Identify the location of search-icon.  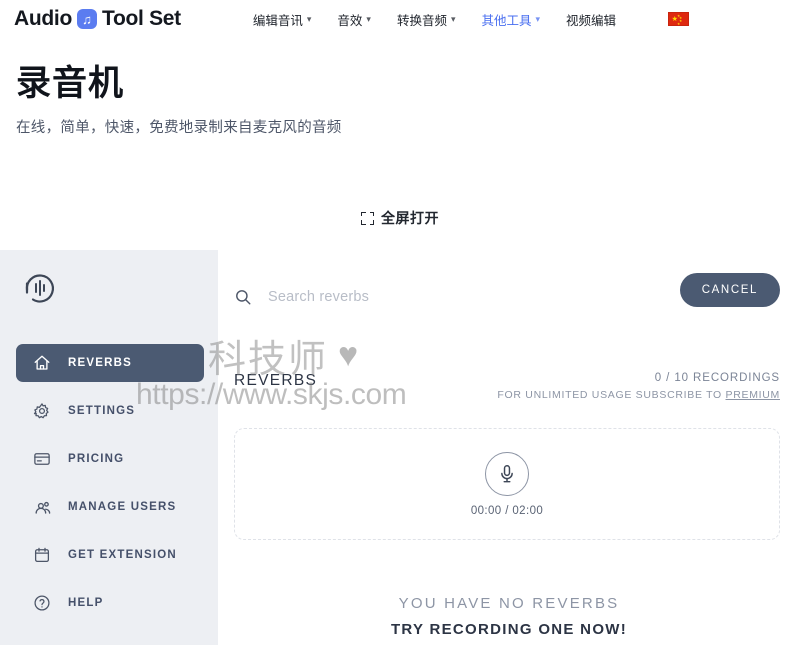
(243, 297).